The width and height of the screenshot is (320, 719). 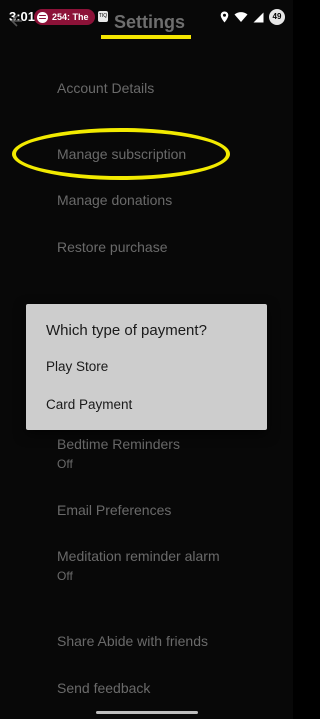 I want to click on app-notification-icon: TIQ, so click(x=103, y=16).